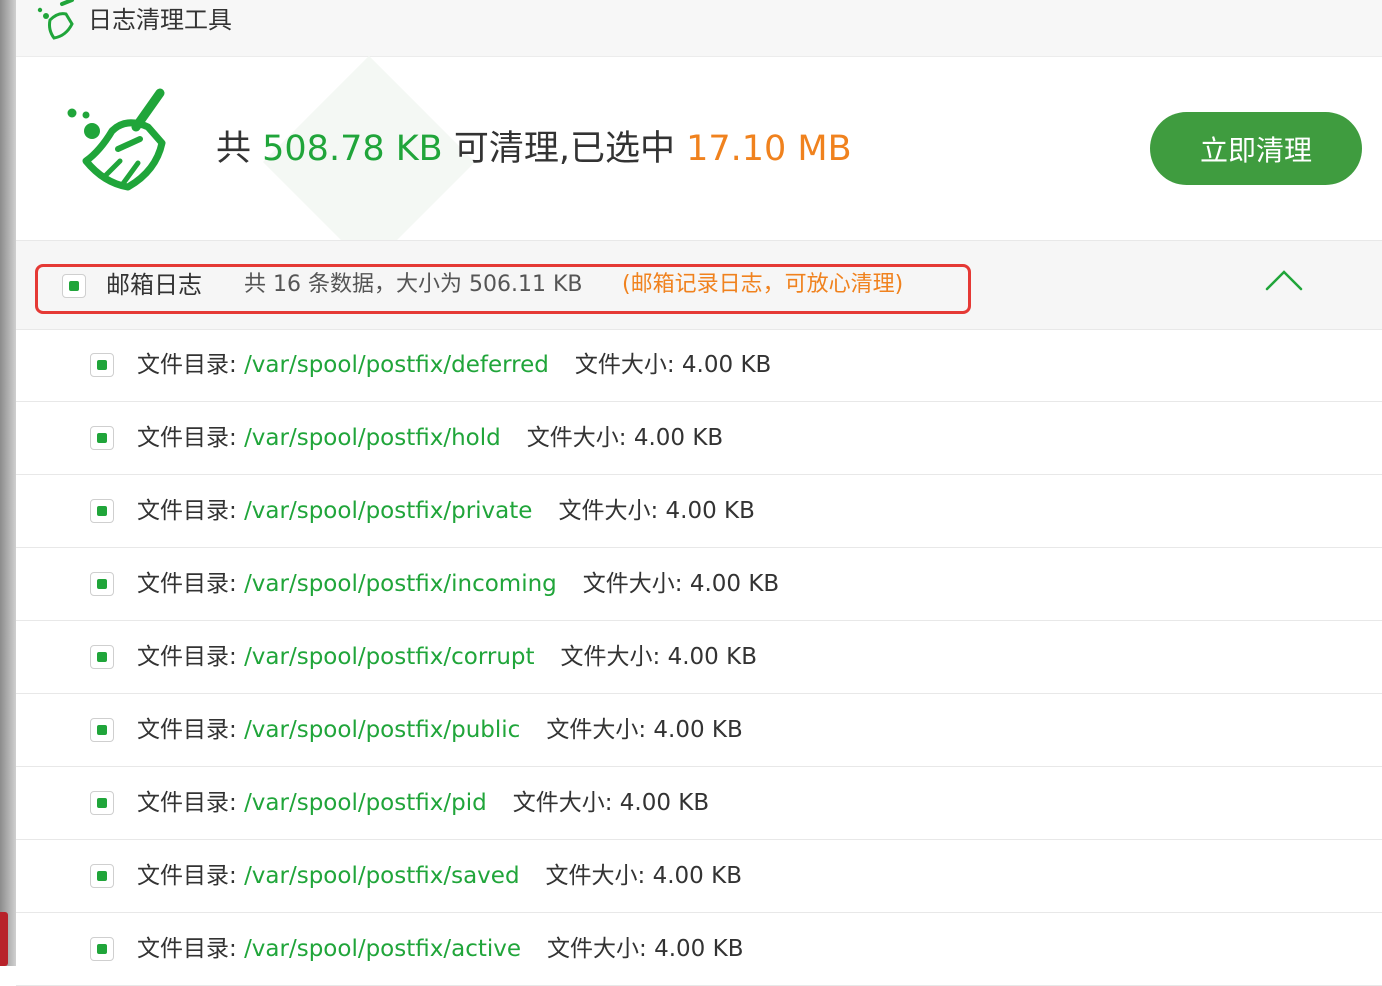 The width and height of the screenshot is (1382, 986). Describe the element at coordinates (389, 657) in the screenshot. I see `file-path: /var/spool/postfix/corrupt` at that location.